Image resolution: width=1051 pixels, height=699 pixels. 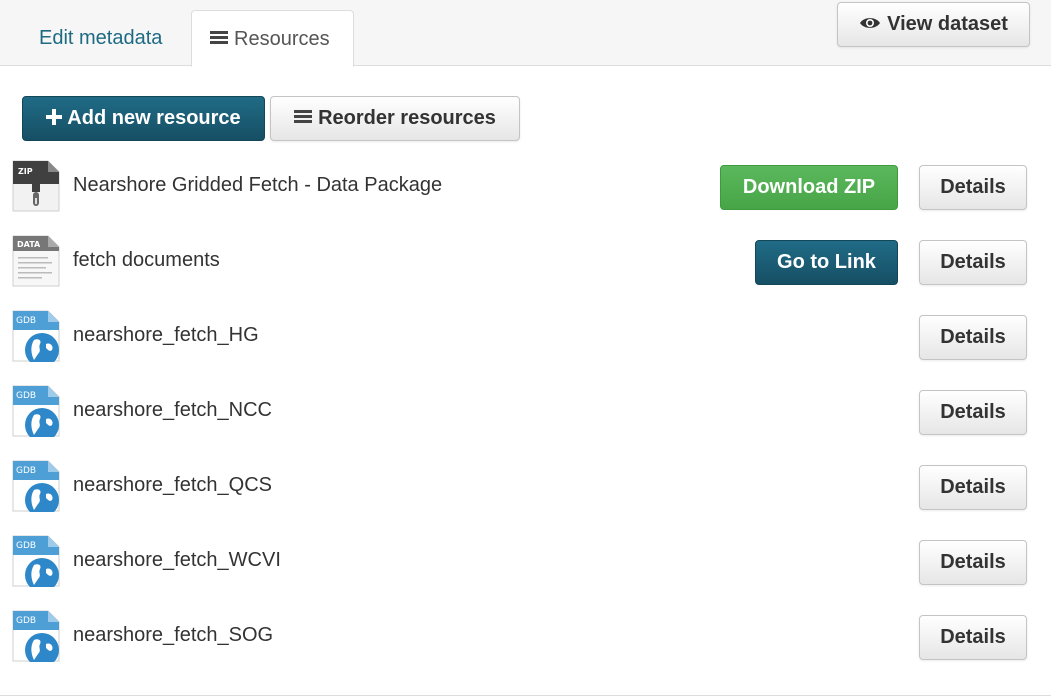 What do you see at coordinates (809, 187) in the screenshot?
I see `download-zip-button: Download ZIP` at bounding box center [809, 187].